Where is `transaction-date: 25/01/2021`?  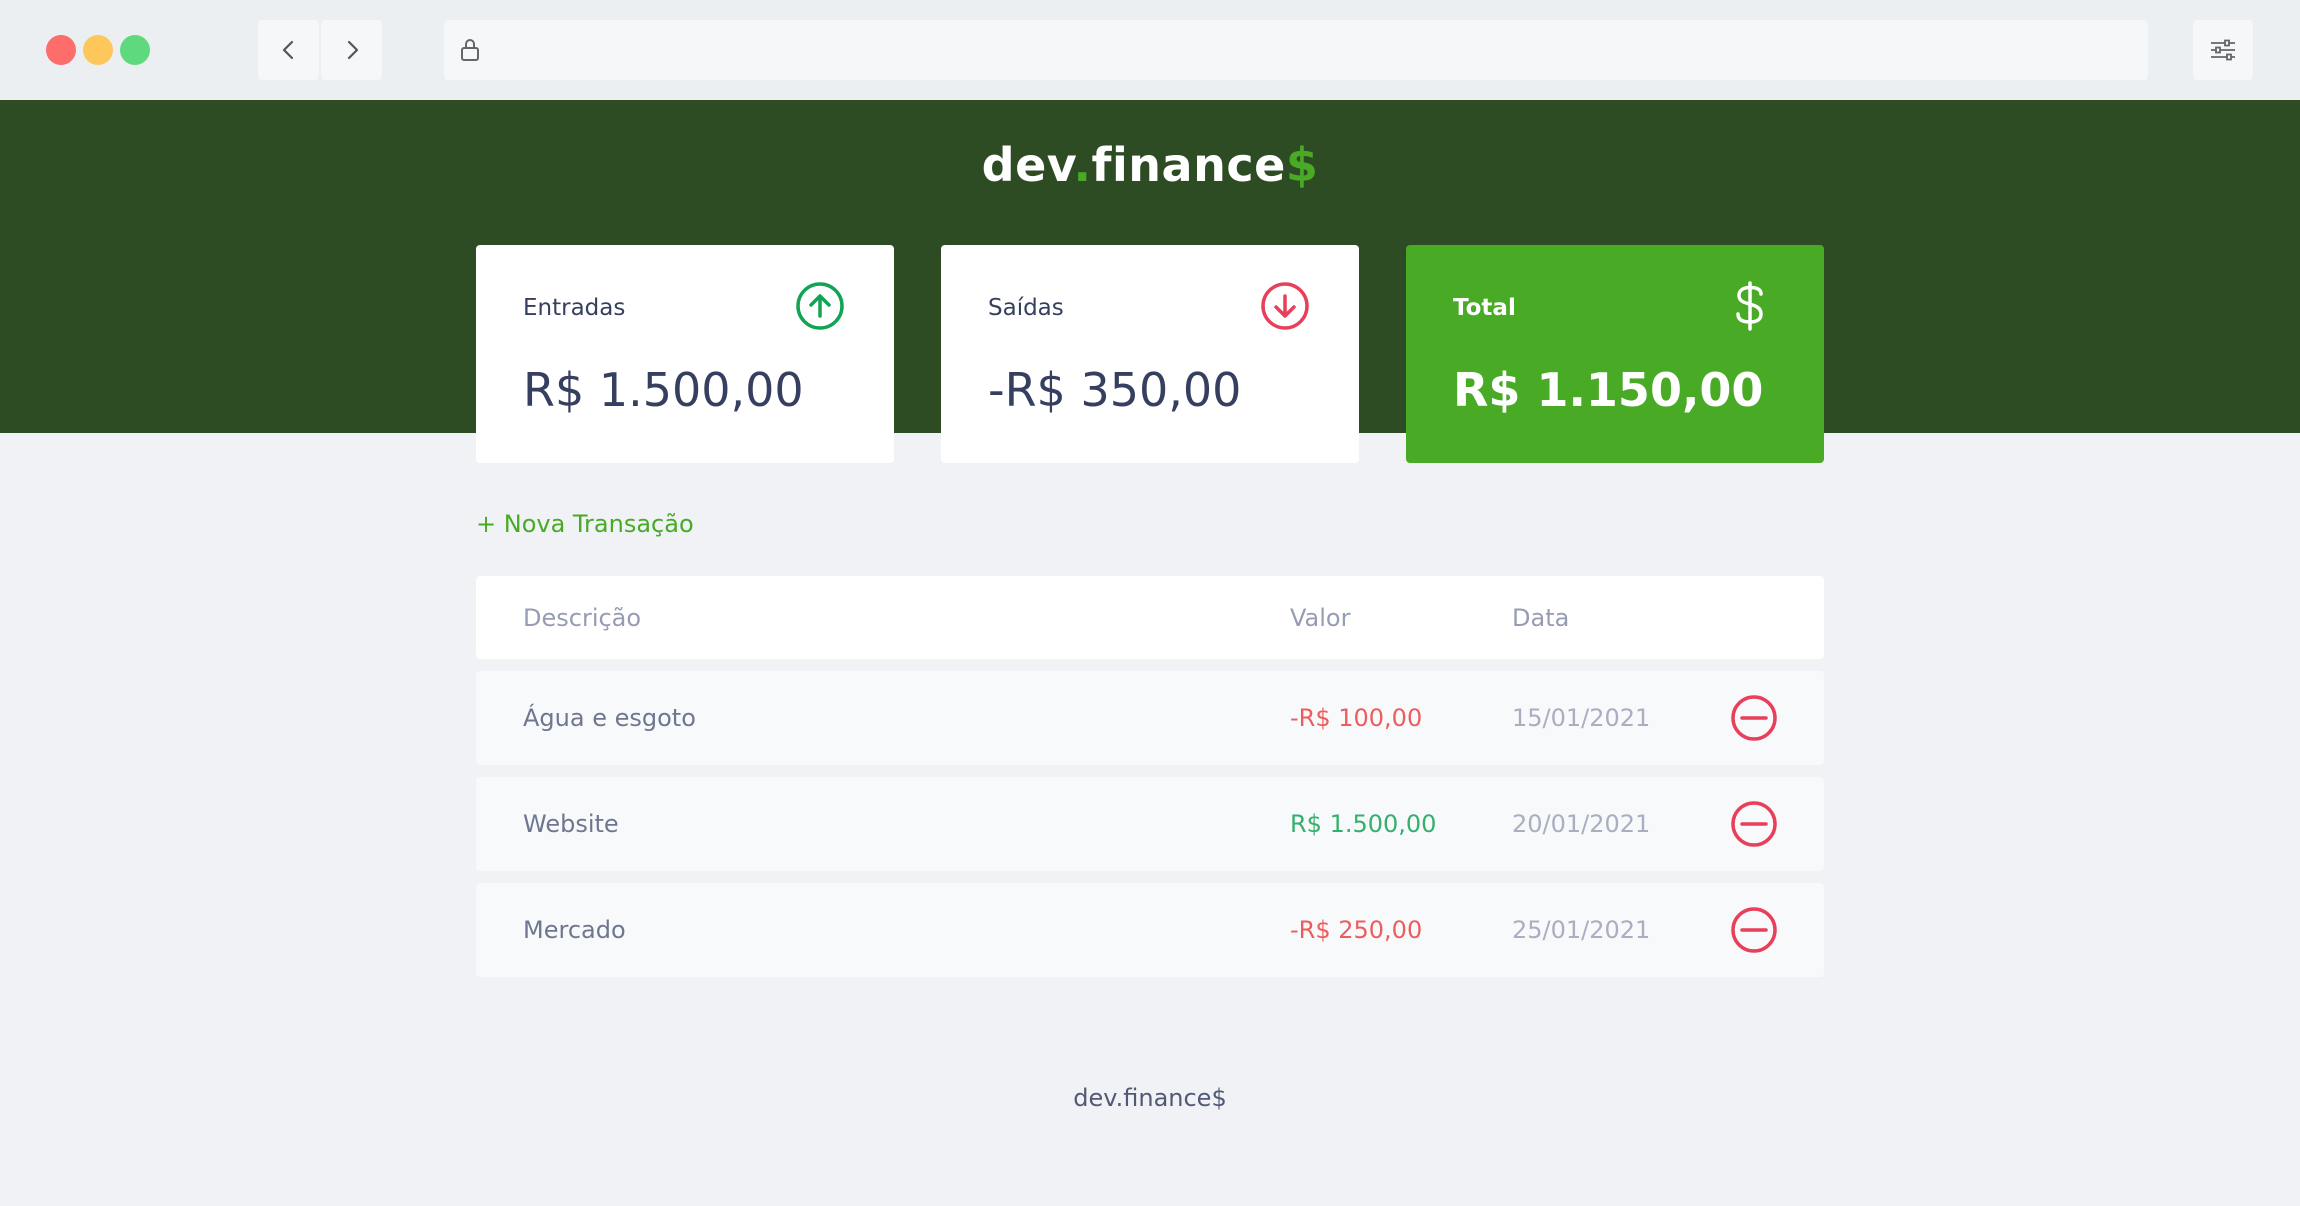
transaction-date: 25/01/2021 is located at coordinates (1581, 930).